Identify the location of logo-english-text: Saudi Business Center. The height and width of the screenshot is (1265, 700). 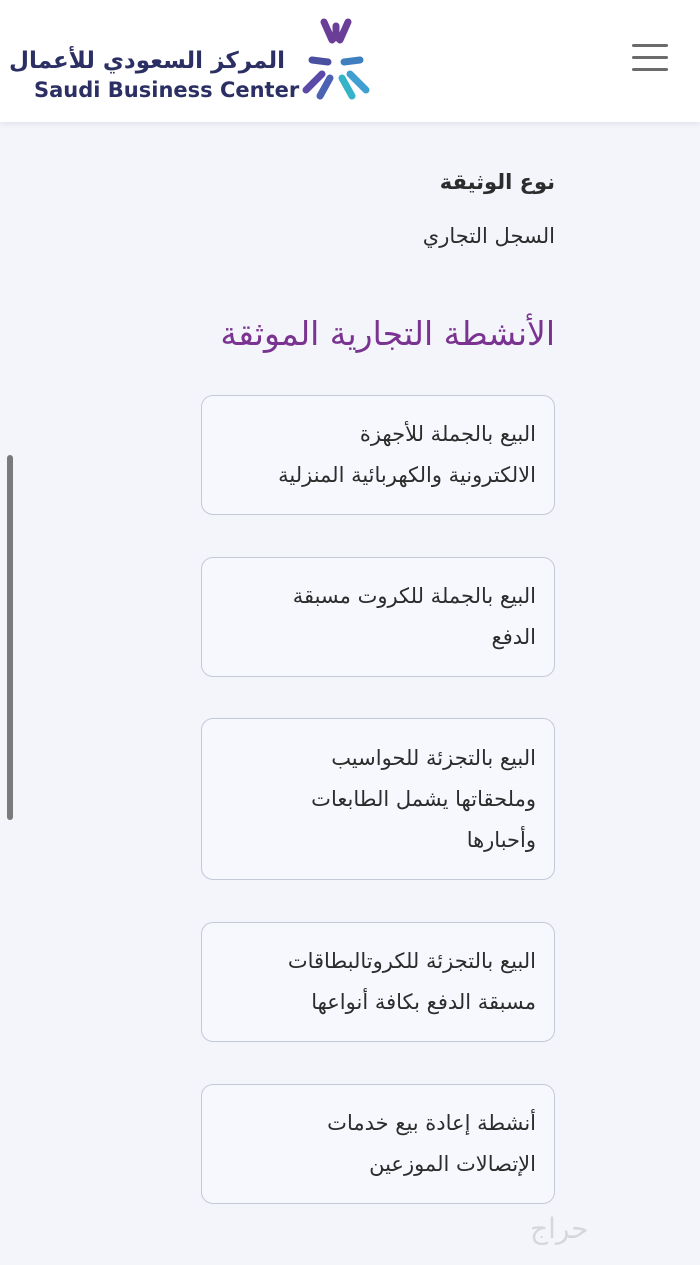
(167, 90).